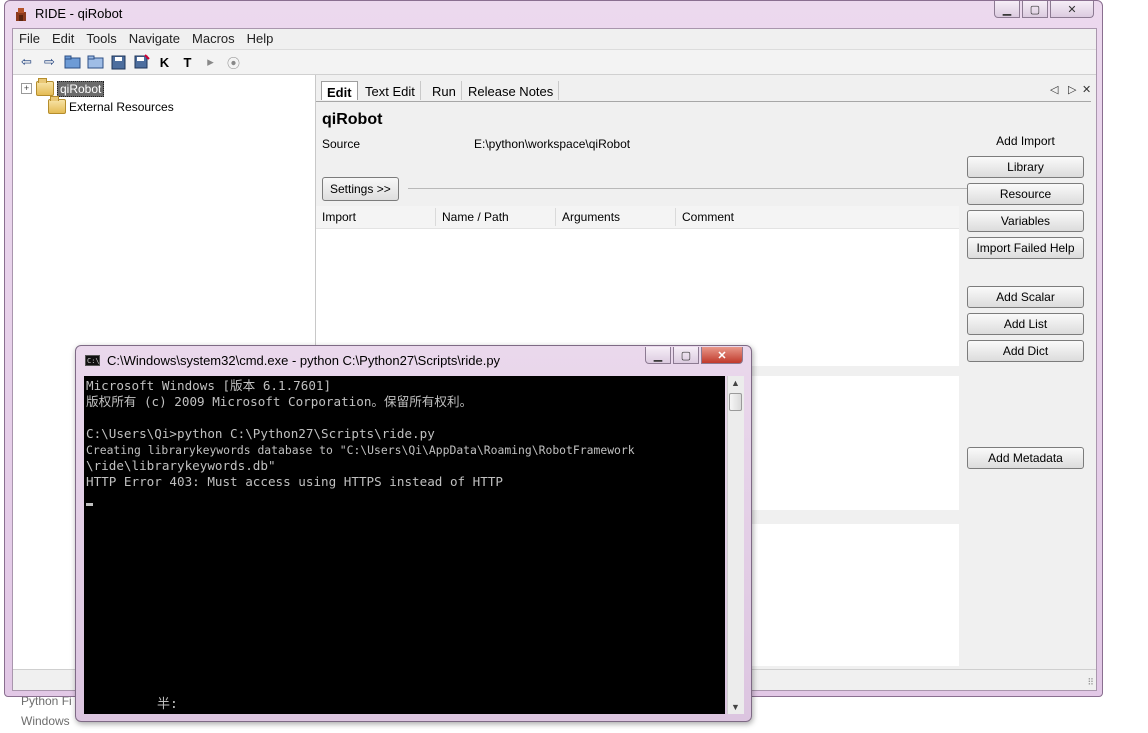 This screenshot has height=733, width=1148. What do you see at coordinates (1025, 194) in the screenshot?
I see `resource-button: Resource` at bounding box center [1025, 194].